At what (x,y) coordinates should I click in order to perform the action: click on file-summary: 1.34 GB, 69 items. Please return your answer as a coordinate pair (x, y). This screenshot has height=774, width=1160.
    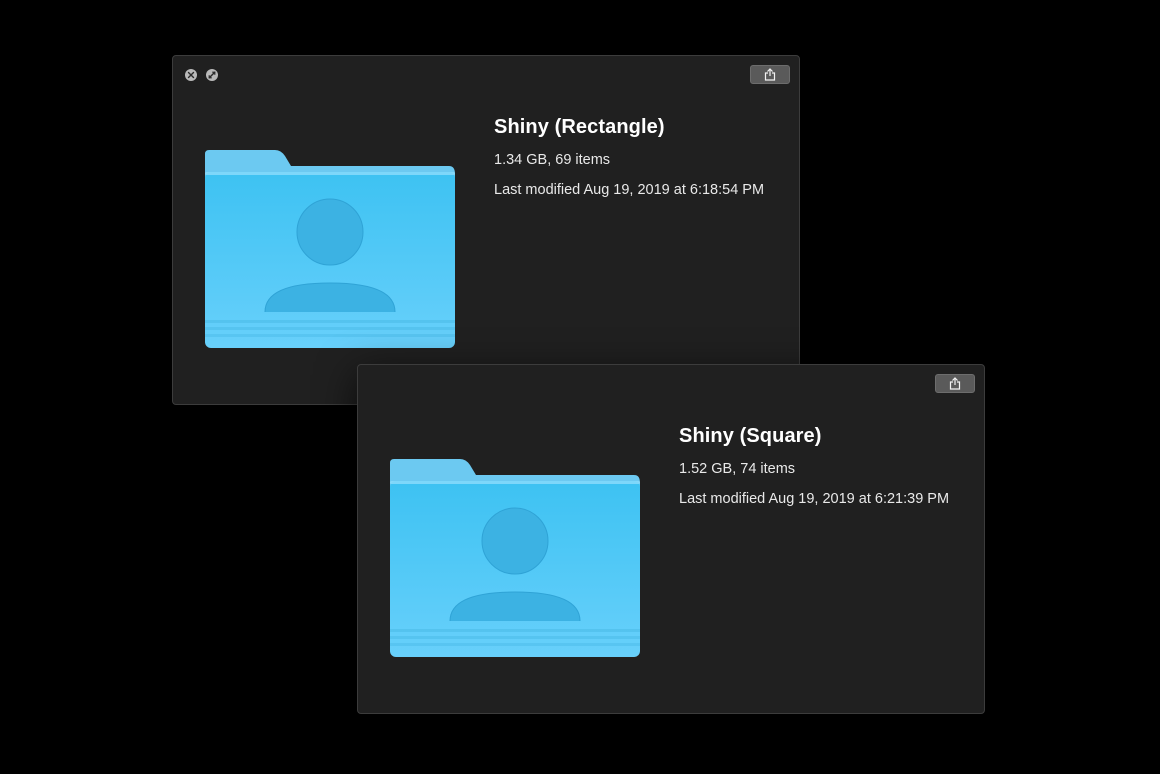
    Looking at the image, I should click on (552, 160).